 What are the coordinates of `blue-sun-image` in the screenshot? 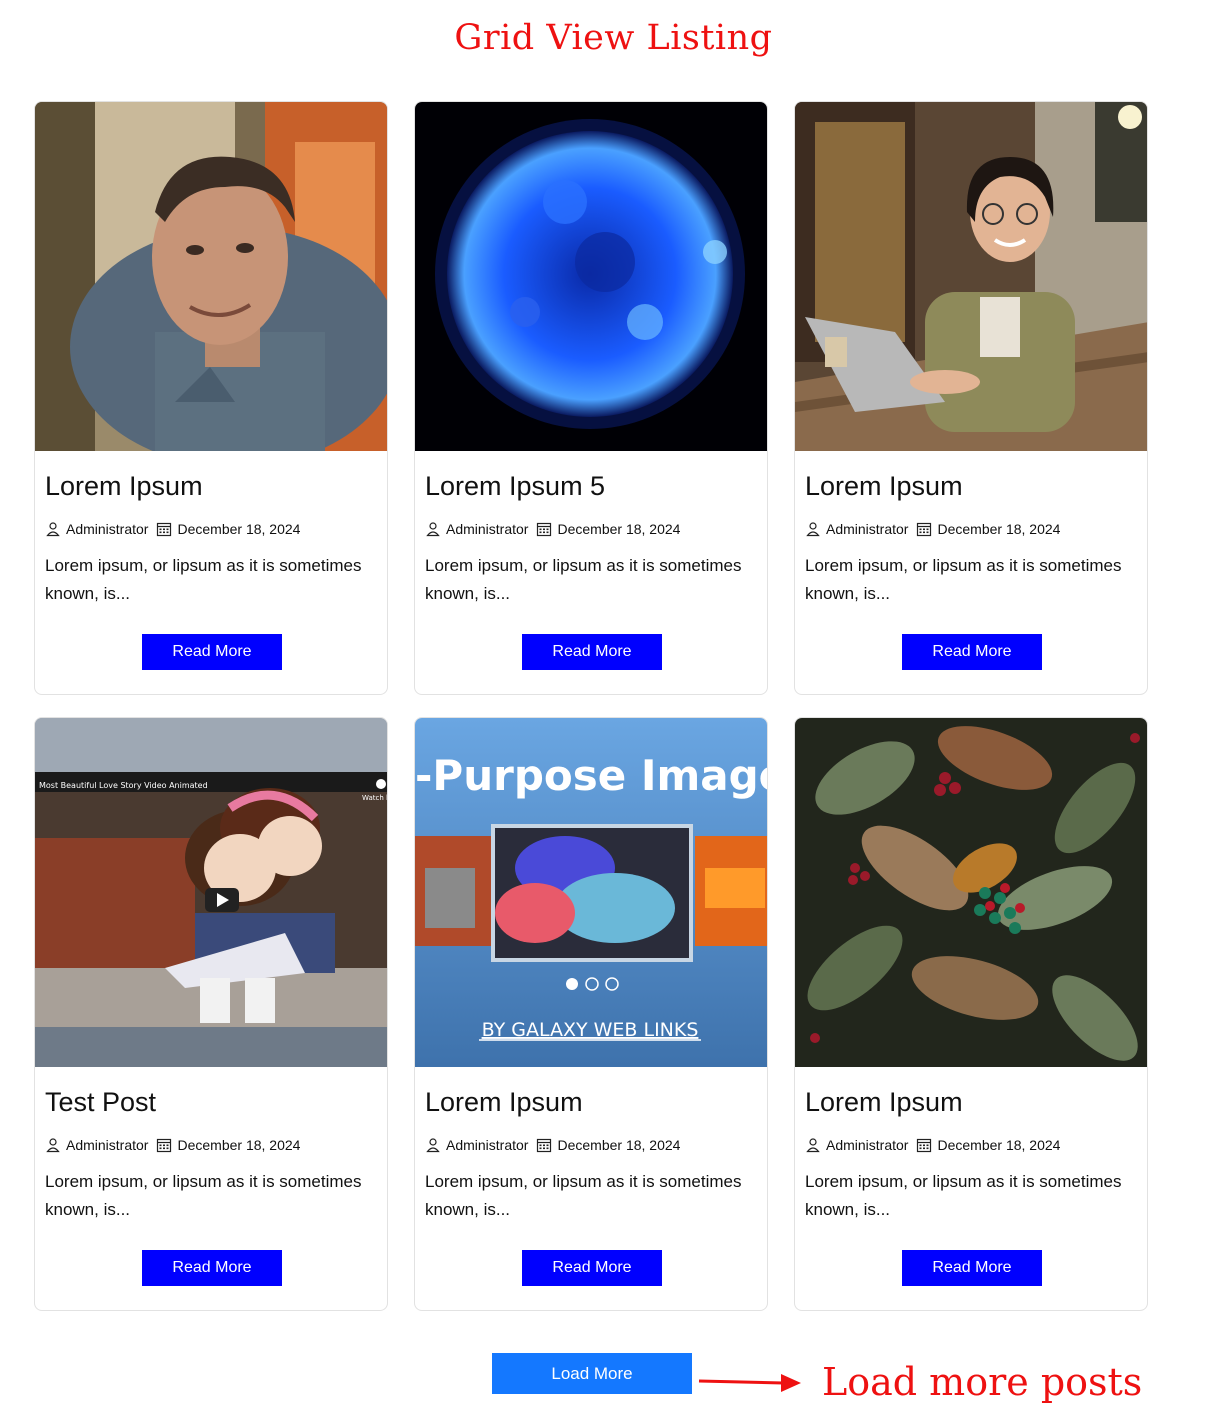 It's located at (591, 276).